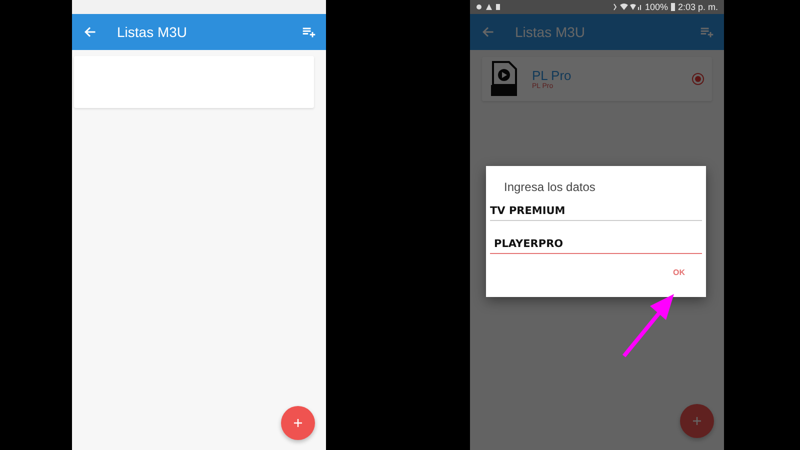 Image resolution: width=800 pixels, height=450 pixels. Describe the element at coordinates (627, 7) in the screenshot. I see `signal-icons` at that location.